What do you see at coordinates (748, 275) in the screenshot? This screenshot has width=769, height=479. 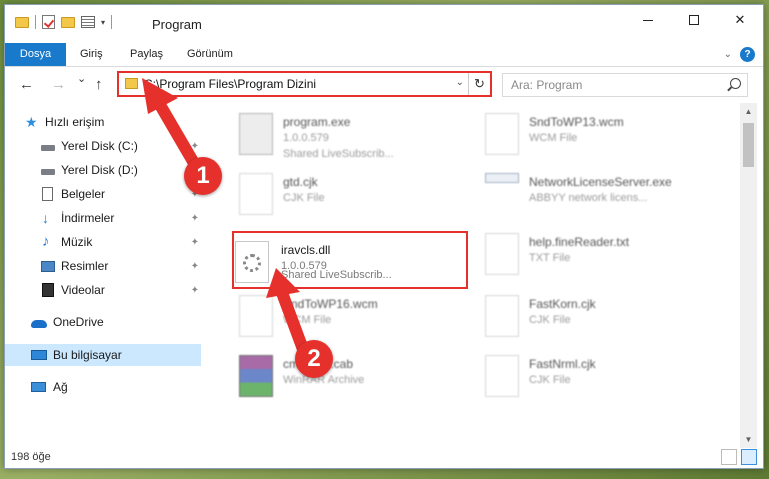 I see `vertical-scrollbar: ▲ ▼` at bounding box center [748, 275].